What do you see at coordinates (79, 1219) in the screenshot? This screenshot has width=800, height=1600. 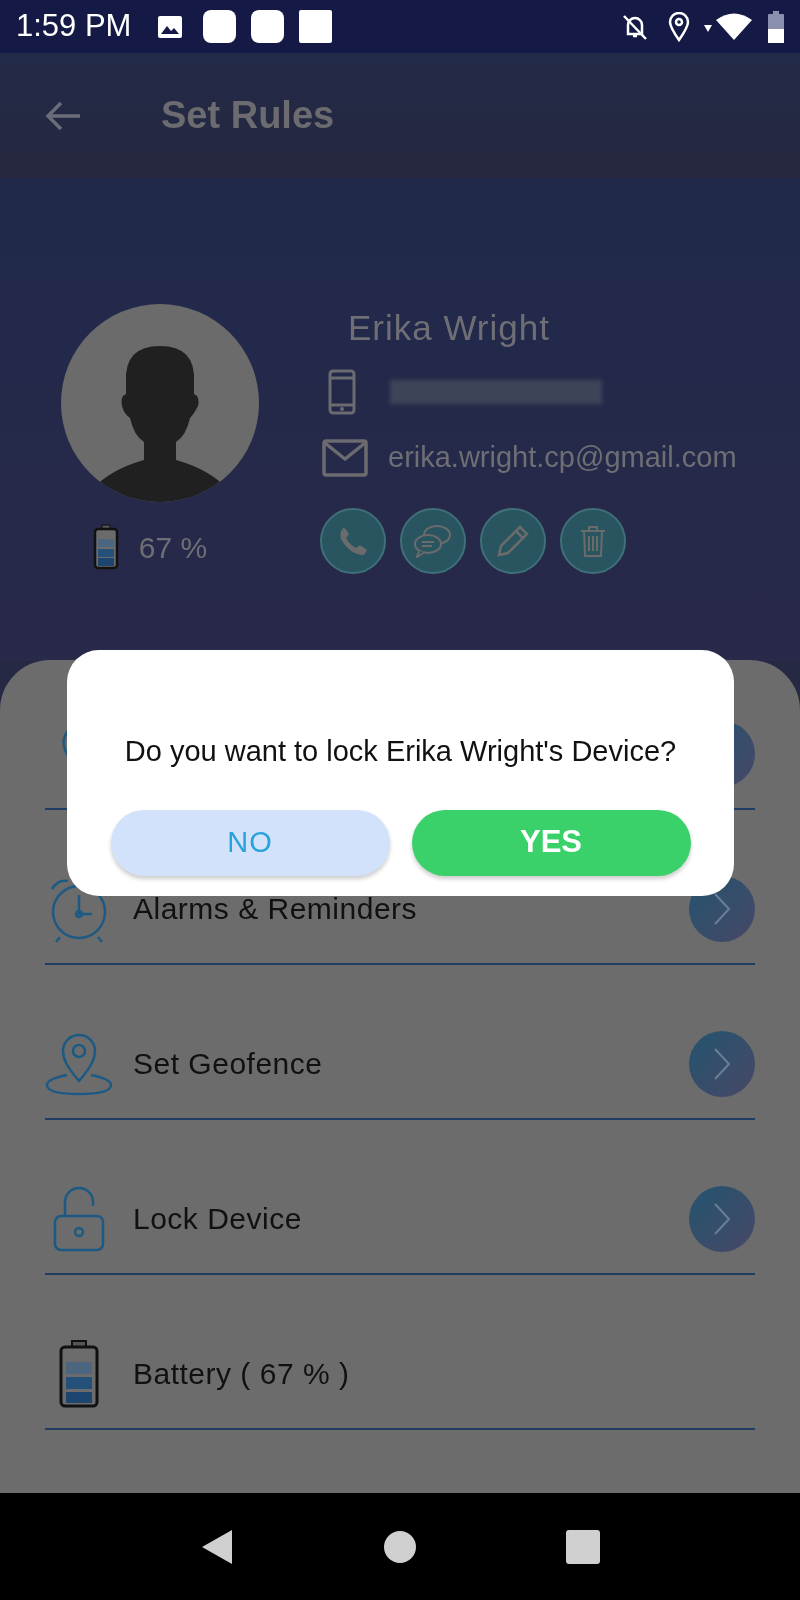 I see `padlock-icon` at bounding box center [79, 1219].